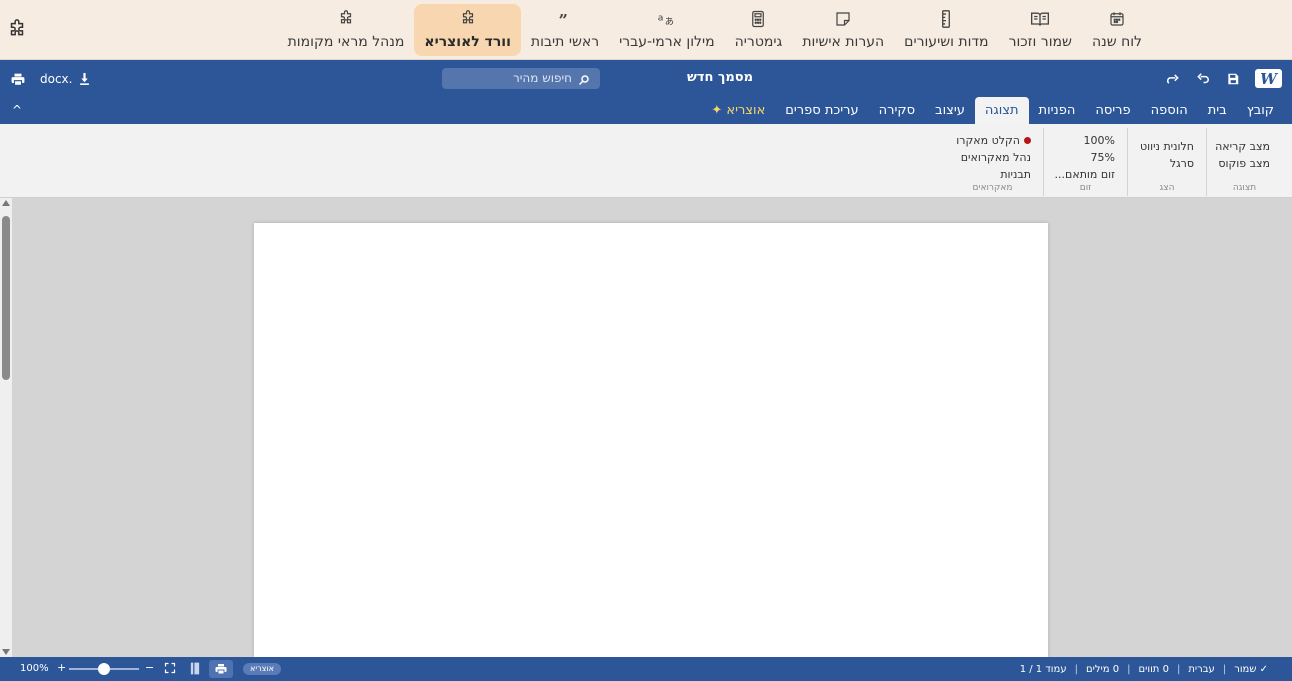 The width and height of the screenshot is (1292, 681). What do you see at coordinates (1085, 157) in the screenshot?
I see `zoom-75-button: 75%` at bounding box center [1085, 157].